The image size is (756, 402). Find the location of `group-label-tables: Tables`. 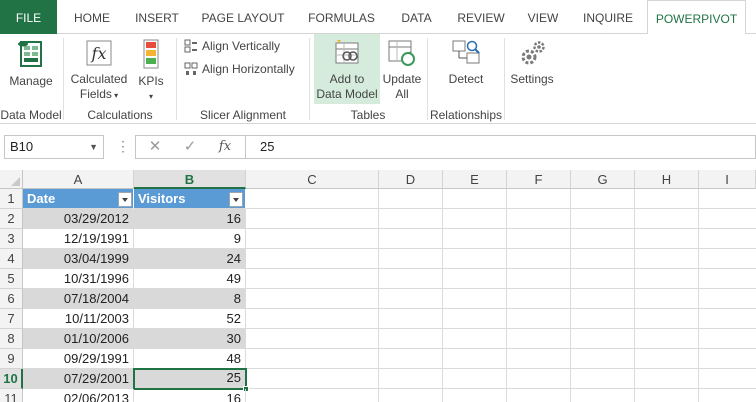

group-label-tables: Tables is located at coordinates (368, 115).